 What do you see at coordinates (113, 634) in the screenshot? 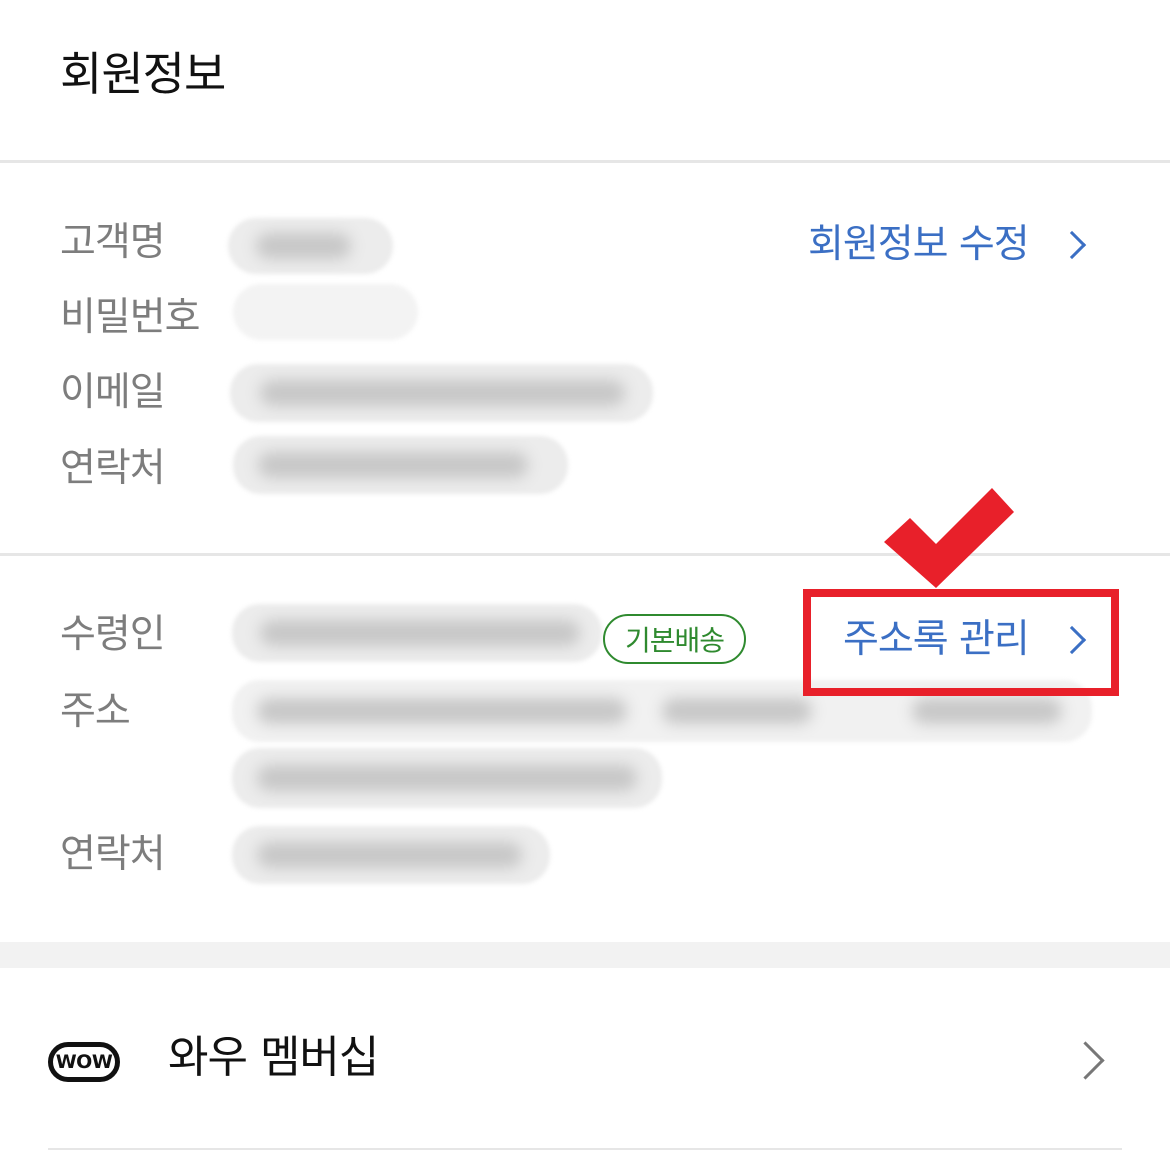
I see `label-recipient: 수령인` at bounding box center [113, 634].